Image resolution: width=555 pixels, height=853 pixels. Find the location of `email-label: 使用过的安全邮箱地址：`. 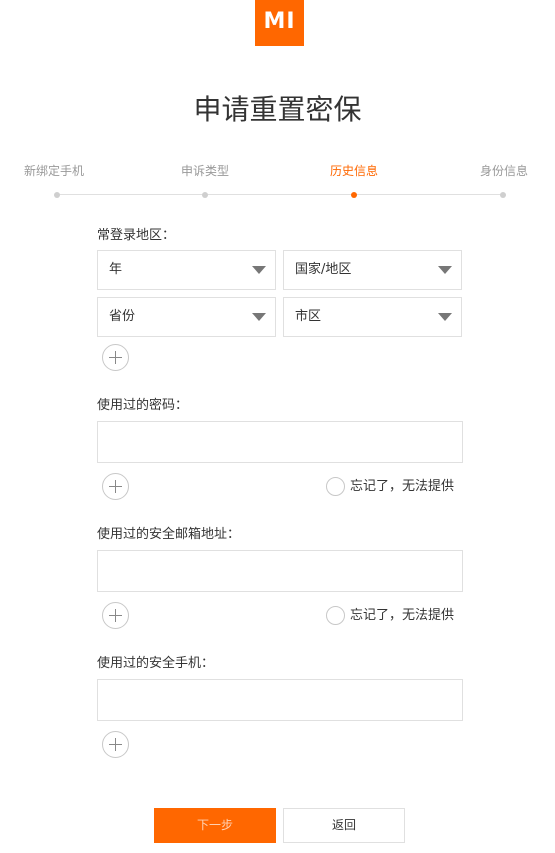

email-label: 使用过的安全邮箱地址： is located at coordinates (169, 534).